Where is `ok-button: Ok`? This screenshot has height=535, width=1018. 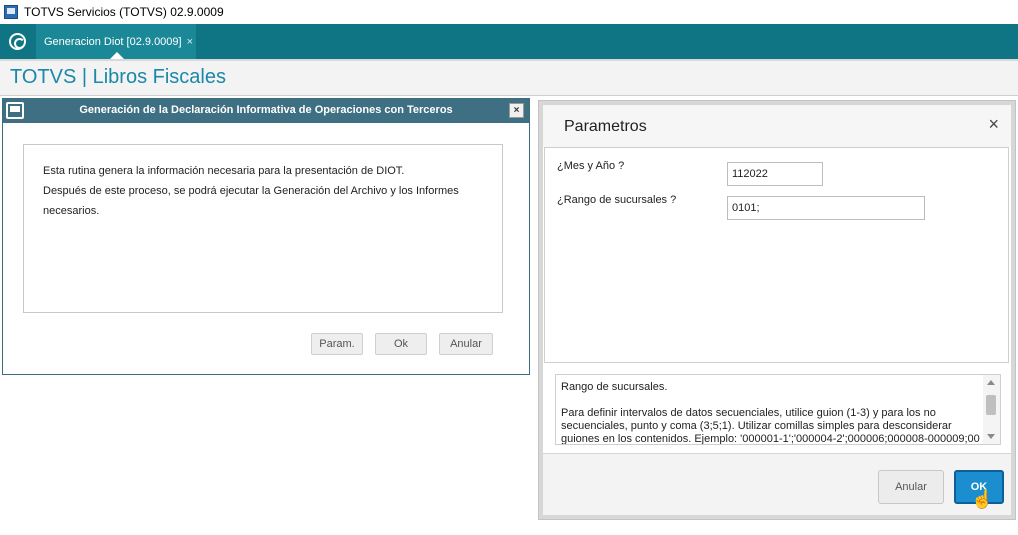
ok-button: Ok is located at coordinates (401, 344).